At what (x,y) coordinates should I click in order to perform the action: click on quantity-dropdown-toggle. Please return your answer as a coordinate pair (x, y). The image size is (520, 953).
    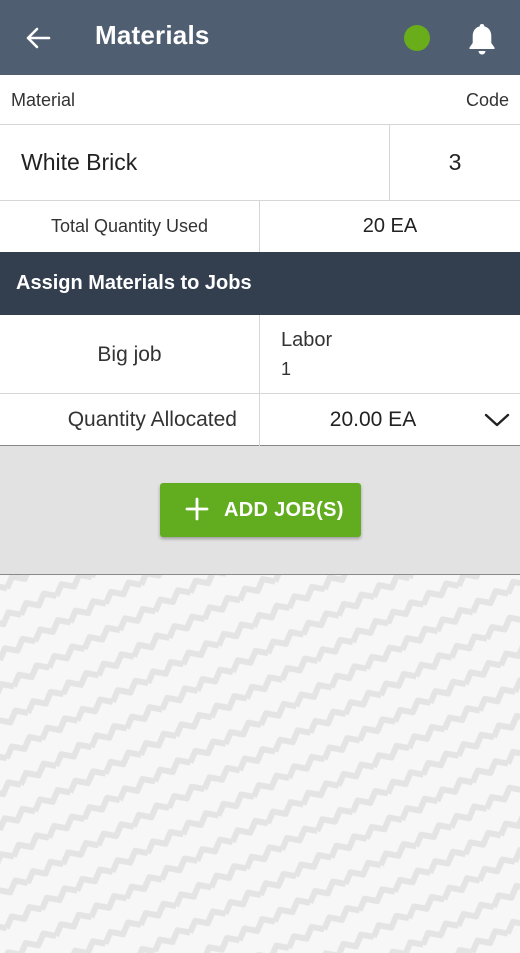
    Looking at the image, I should click on (497, 420).